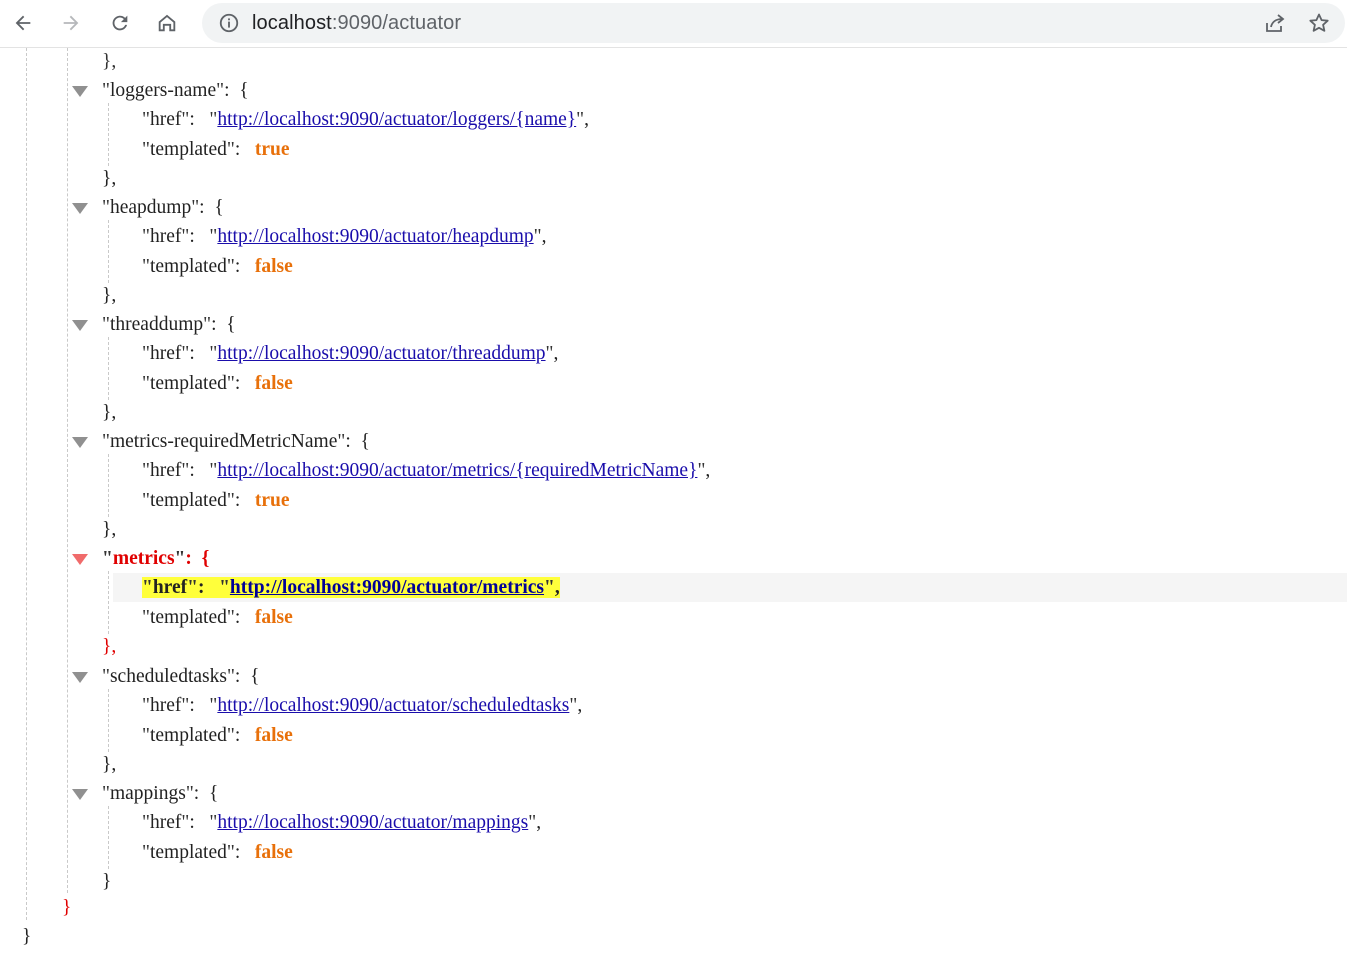  I want to click on prev-entry-close: },, so click(109, 61).